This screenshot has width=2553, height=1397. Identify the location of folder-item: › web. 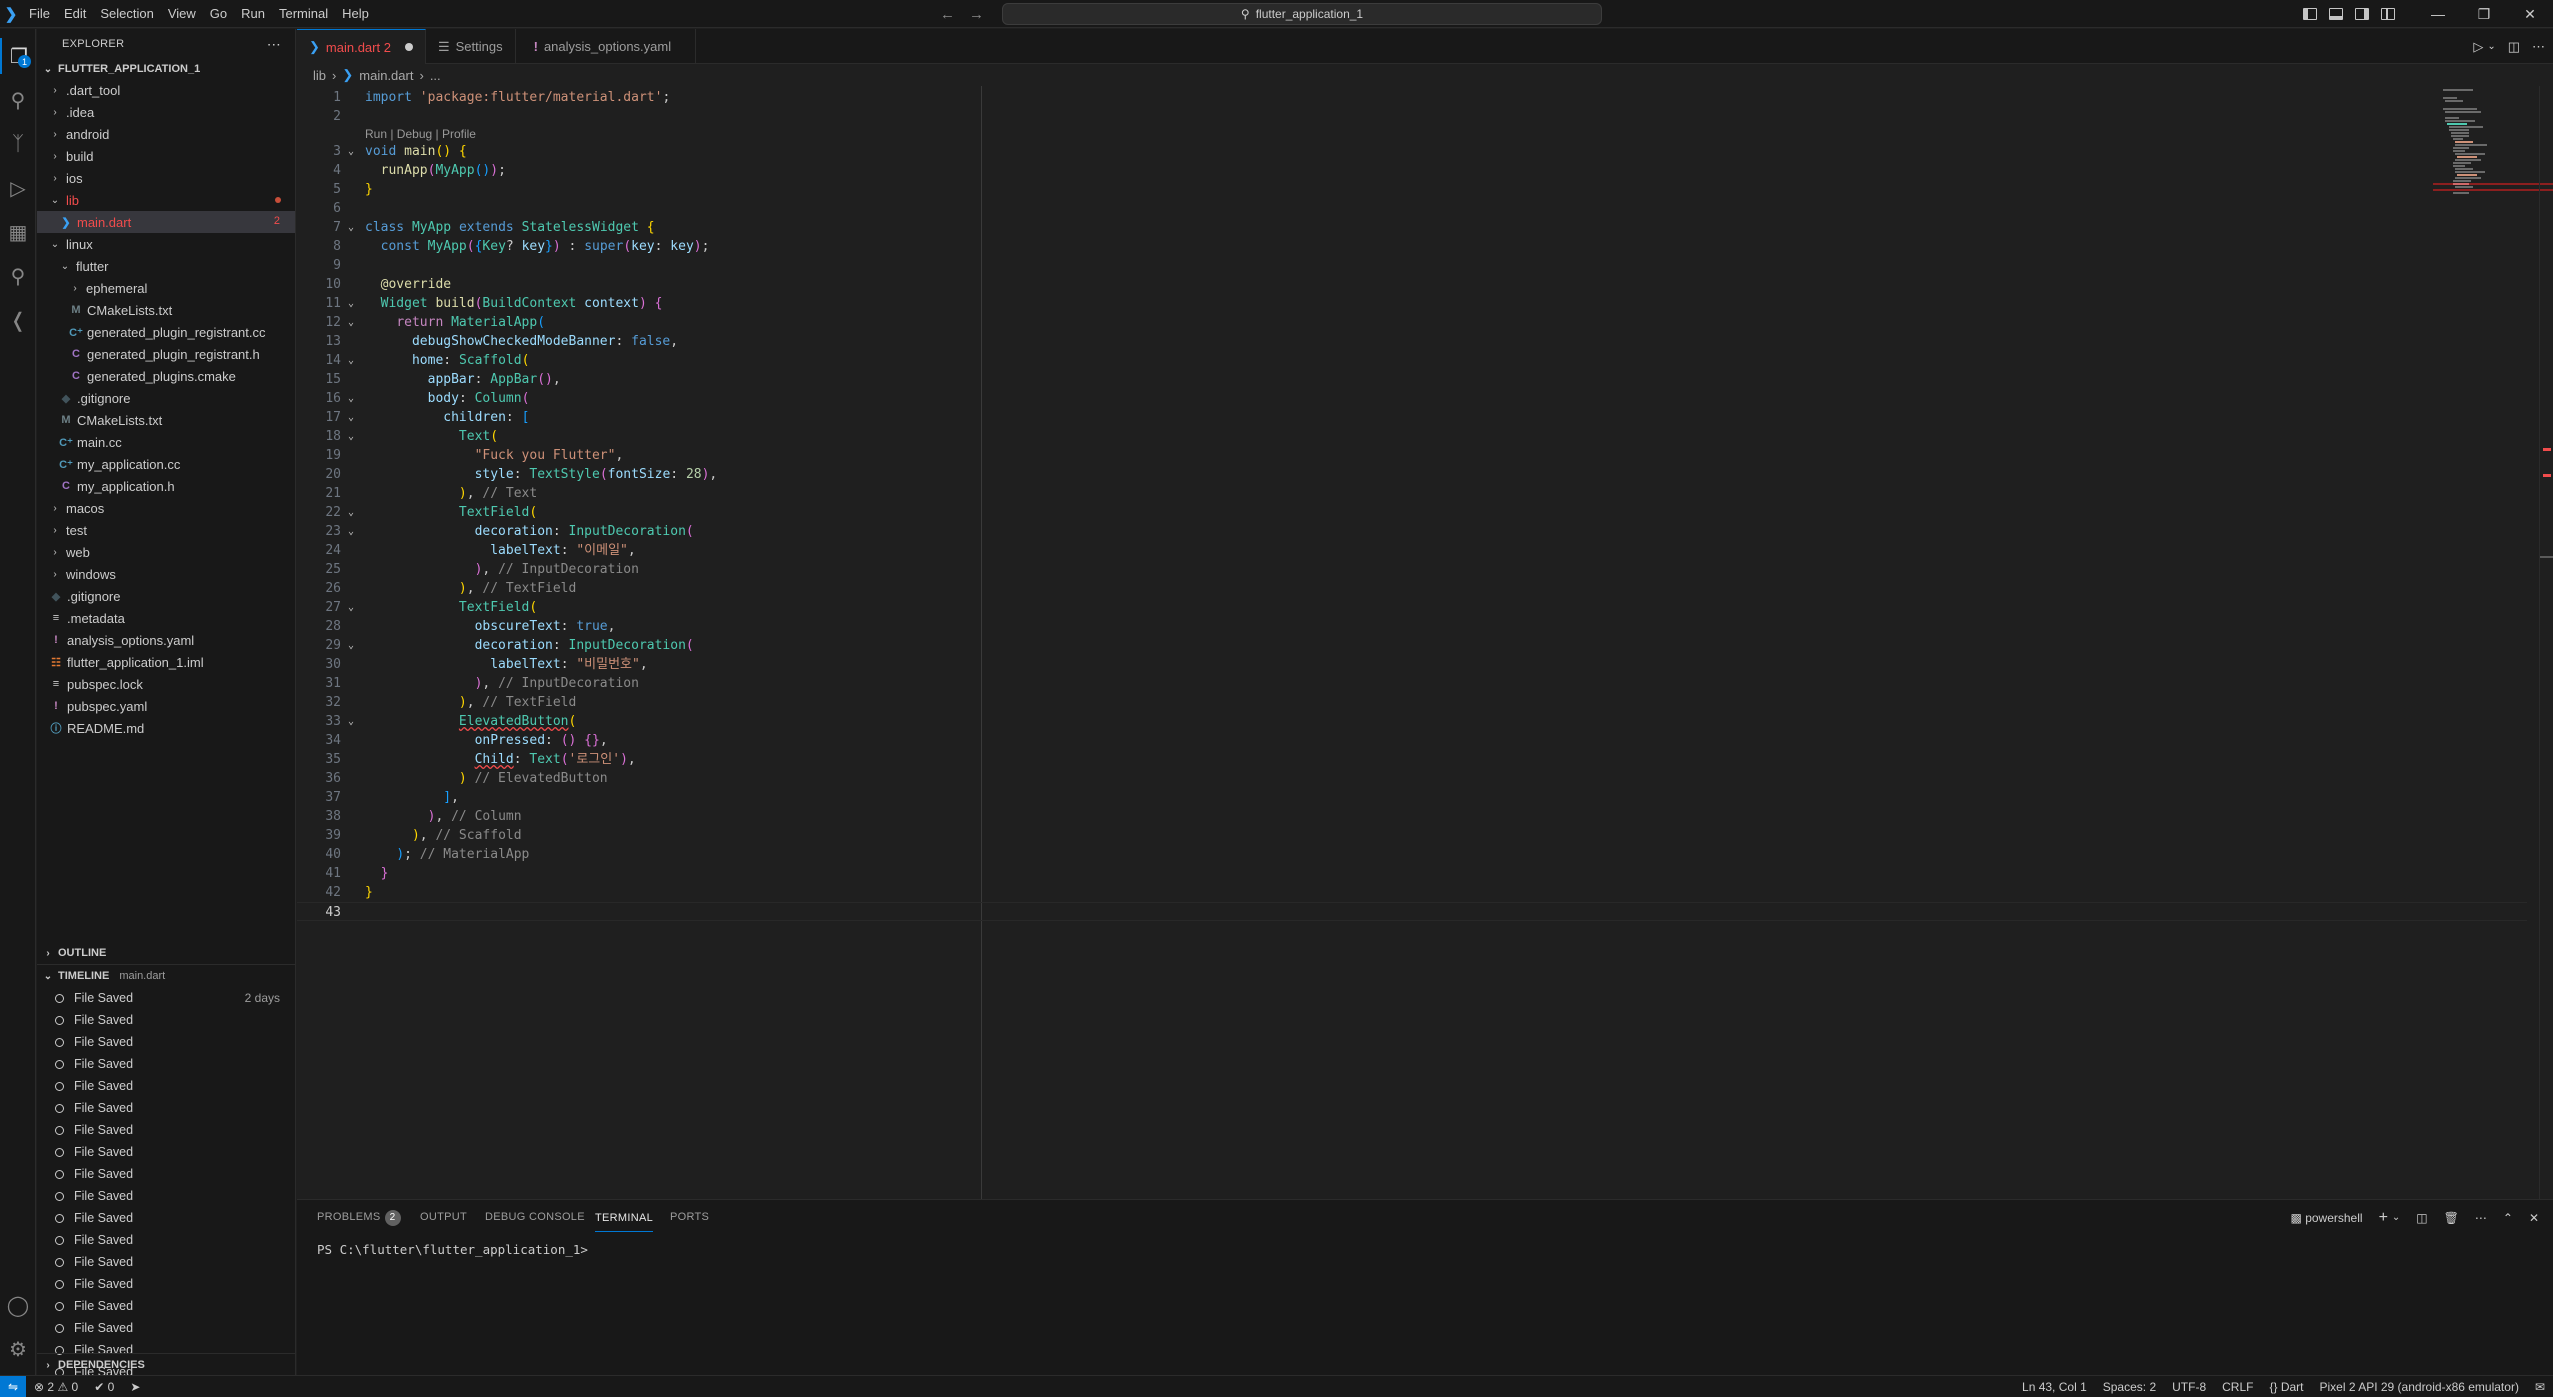
(166, 552).